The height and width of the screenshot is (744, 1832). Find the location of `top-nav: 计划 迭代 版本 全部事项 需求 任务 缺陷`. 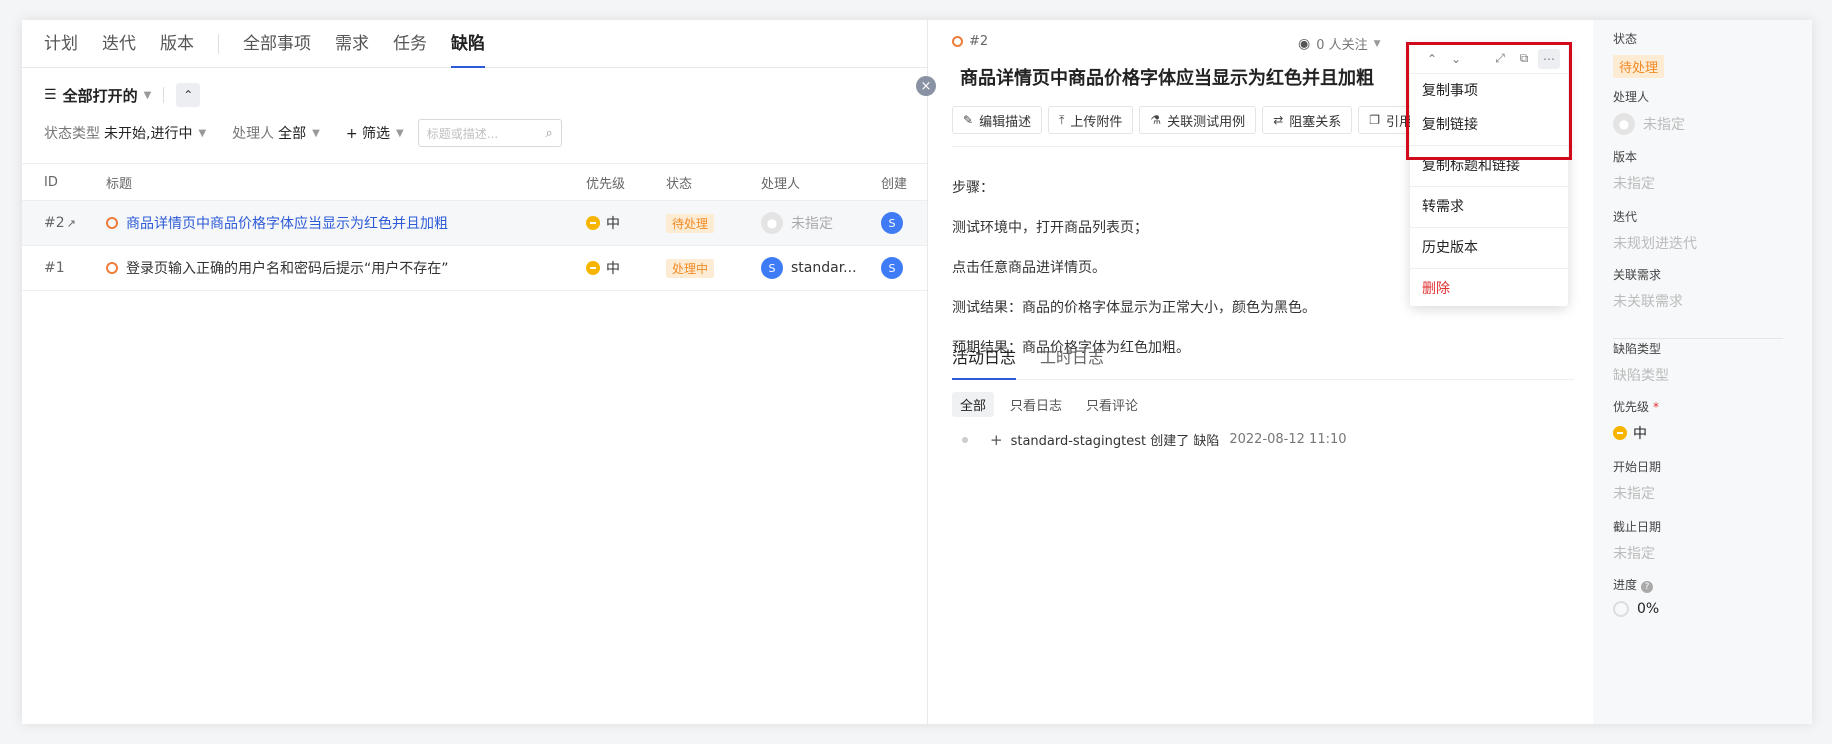

top-nav: 计划 迭代 版本 全部事项 需求 任务 缺陷 is located at coordinates (474, 44).